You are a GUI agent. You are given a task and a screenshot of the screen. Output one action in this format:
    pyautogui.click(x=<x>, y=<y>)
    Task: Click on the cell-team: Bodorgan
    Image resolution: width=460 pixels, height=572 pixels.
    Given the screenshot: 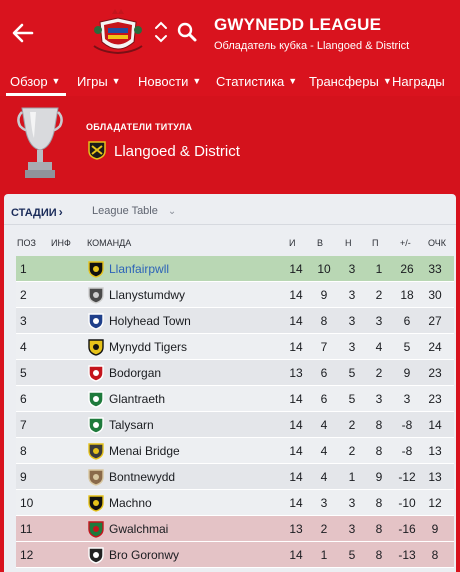 What is the action you would take?
    pyautogui.click(x=135, y=373)
    